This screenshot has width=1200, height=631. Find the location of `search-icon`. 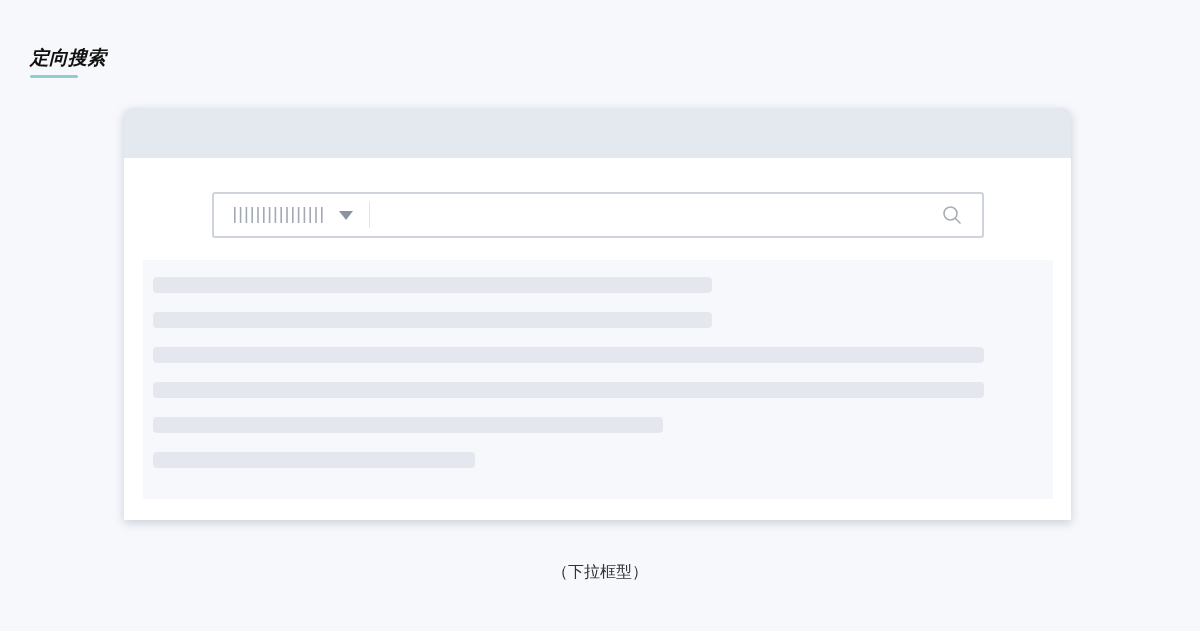

search-icon is located at coordinates (951, 215).